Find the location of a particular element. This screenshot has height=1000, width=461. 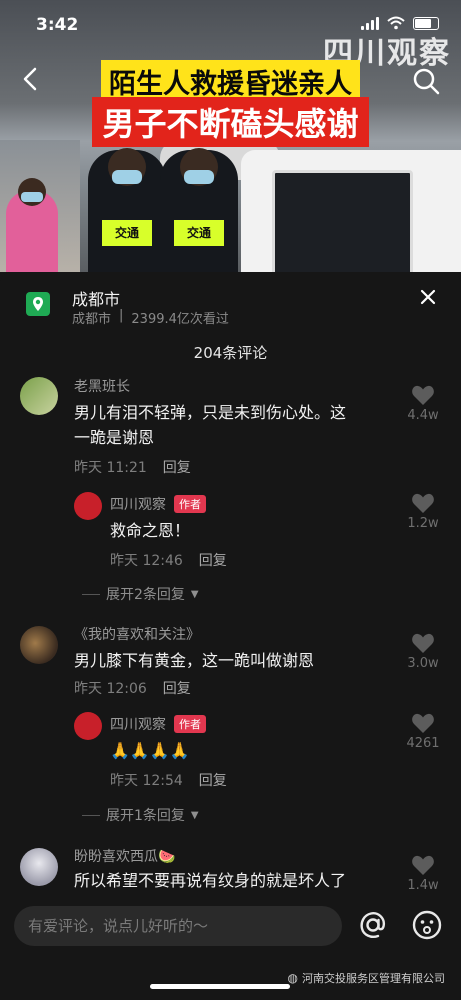

status-time: 3:42 is located at coordinates (57, 25).